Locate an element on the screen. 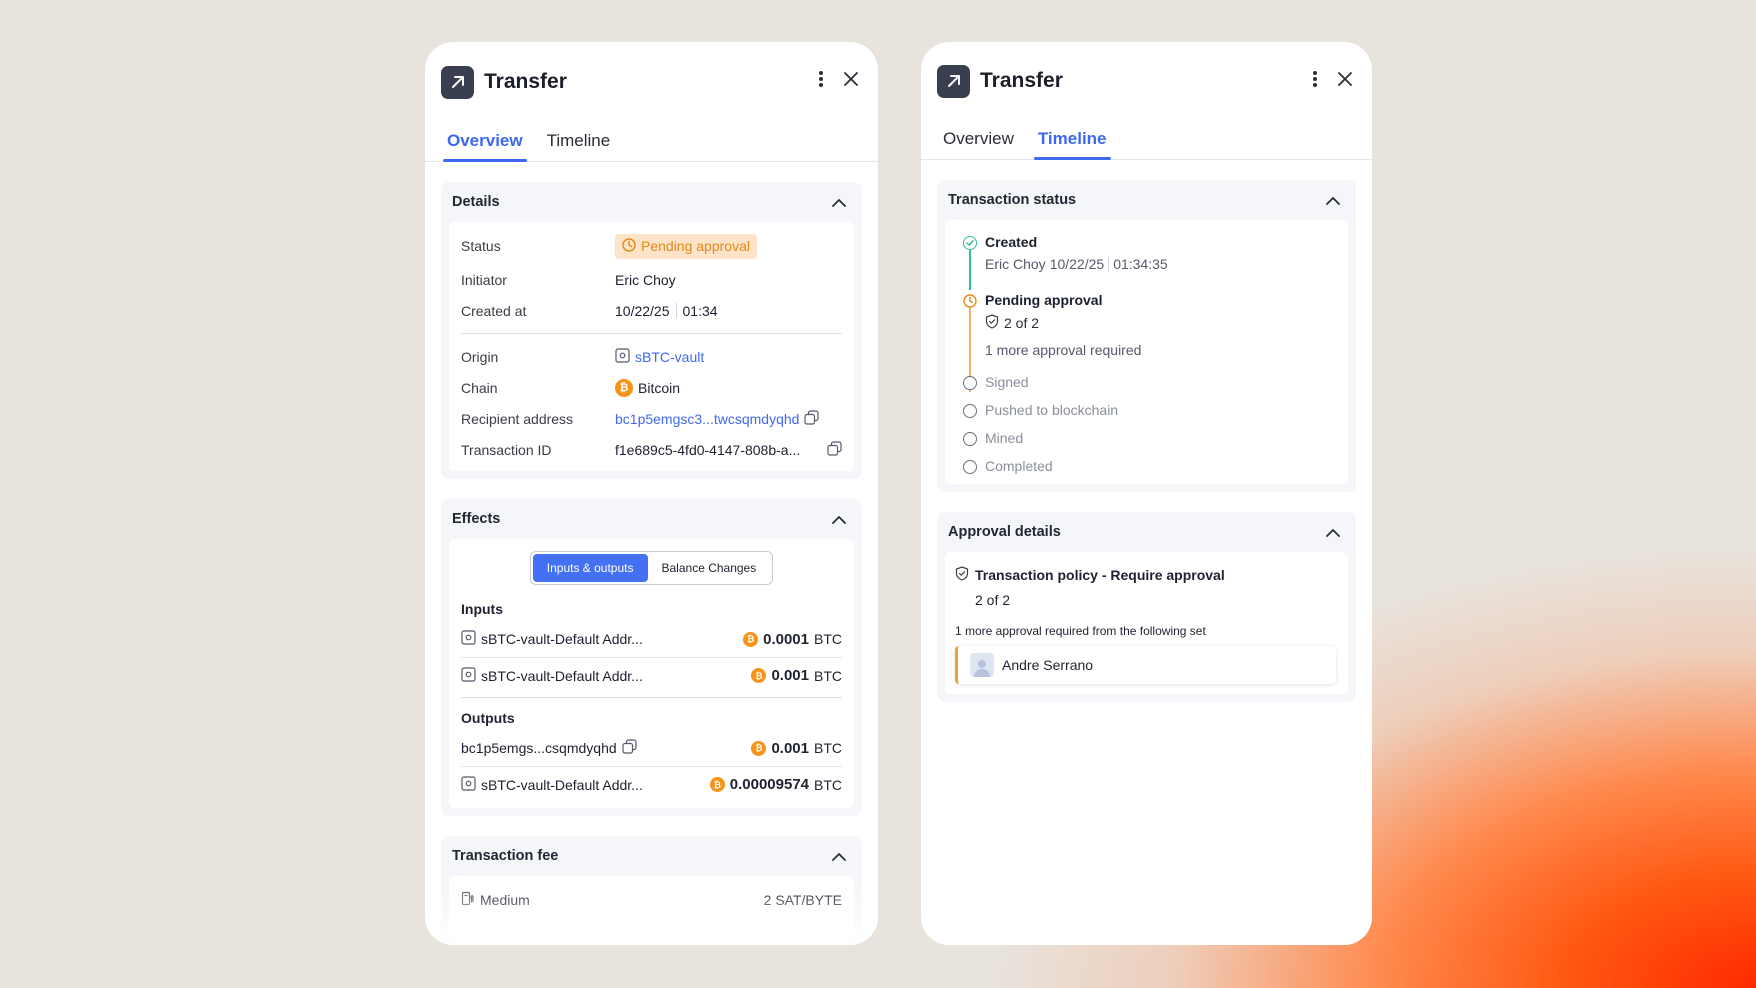 This screenshot has height=988, width=1756. approver-name: Andre Serrano is located at coordinates (1048, 665).